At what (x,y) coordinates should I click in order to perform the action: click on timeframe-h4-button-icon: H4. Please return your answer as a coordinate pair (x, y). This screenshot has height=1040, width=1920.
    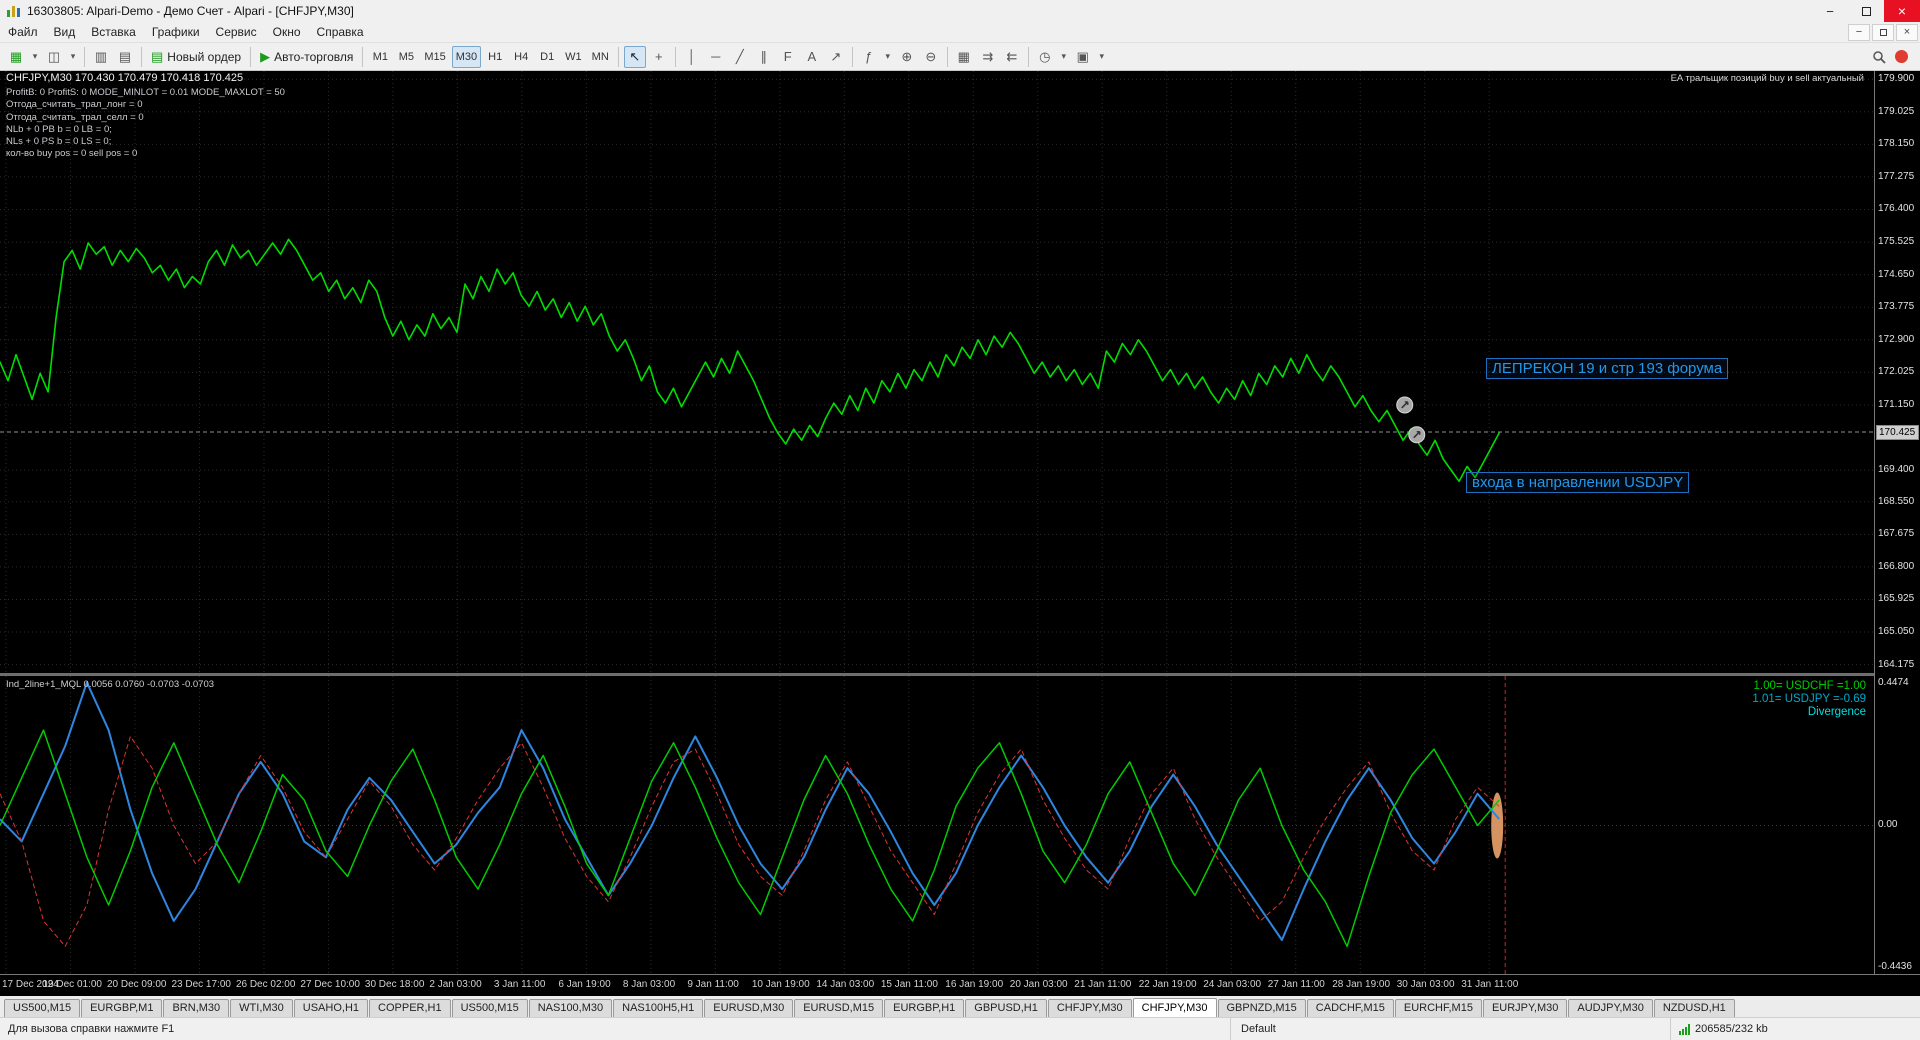
    Looking at the image, I should click on (521, 56).